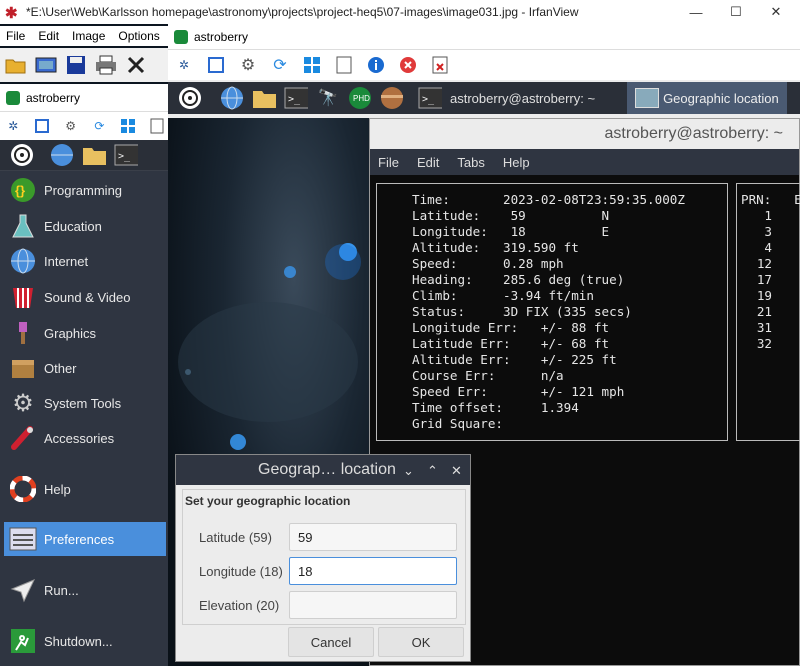 The width and height of the screenshot is (800, 666). What do you see at coordinates (23, 226) in the screenshot?
I see `education-icon` at bounding box center [23, 226].